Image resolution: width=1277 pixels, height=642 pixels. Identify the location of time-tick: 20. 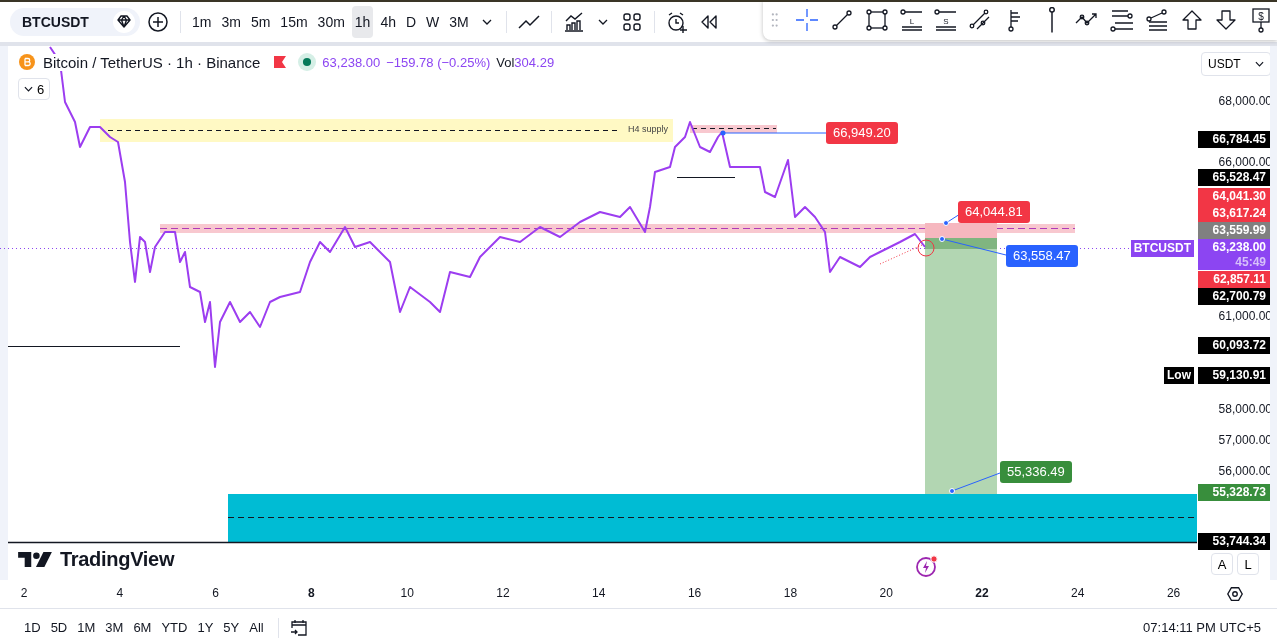
(886, 593).